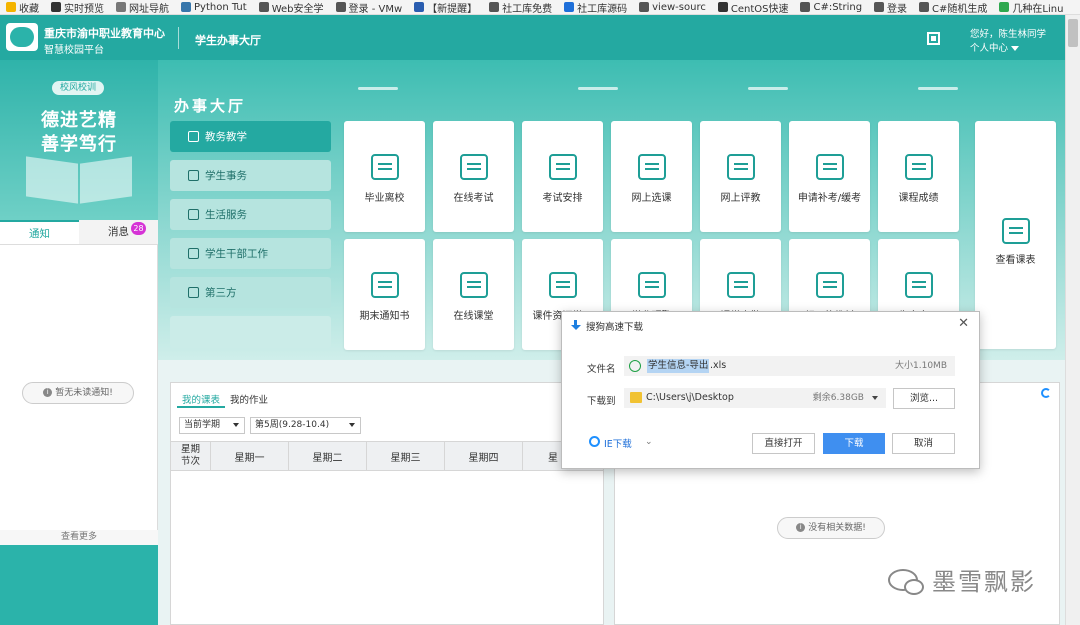 This screenshot has height=625, width=1080. Describe the element at coordinates (740, 198) in the screenshot. I see `tile-label: 网上评教` at that location.